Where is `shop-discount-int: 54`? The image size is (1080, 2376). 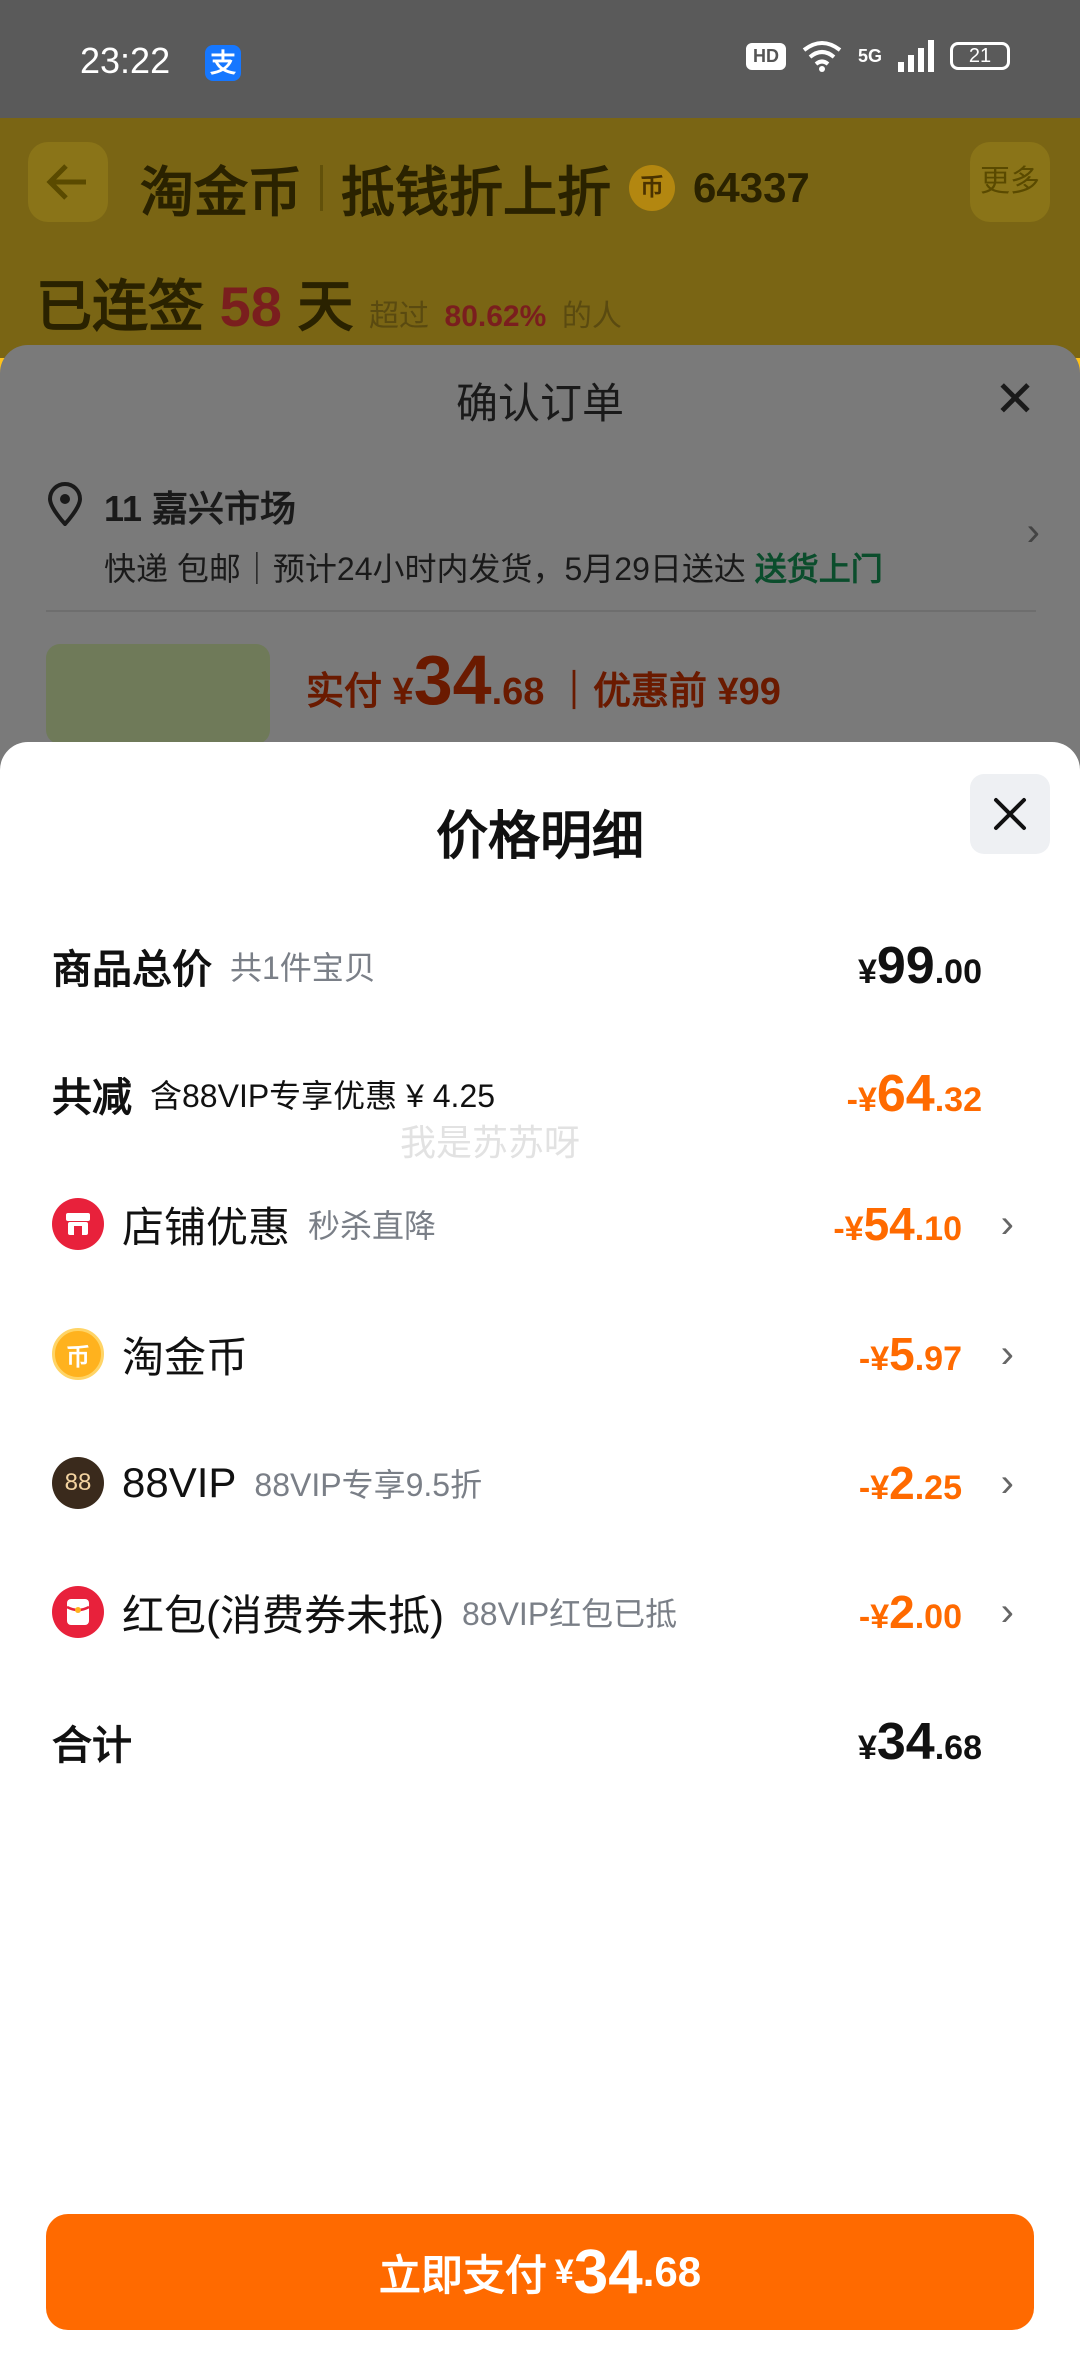 shop-discount-int: 54 is located at coordinates (889, 1224).